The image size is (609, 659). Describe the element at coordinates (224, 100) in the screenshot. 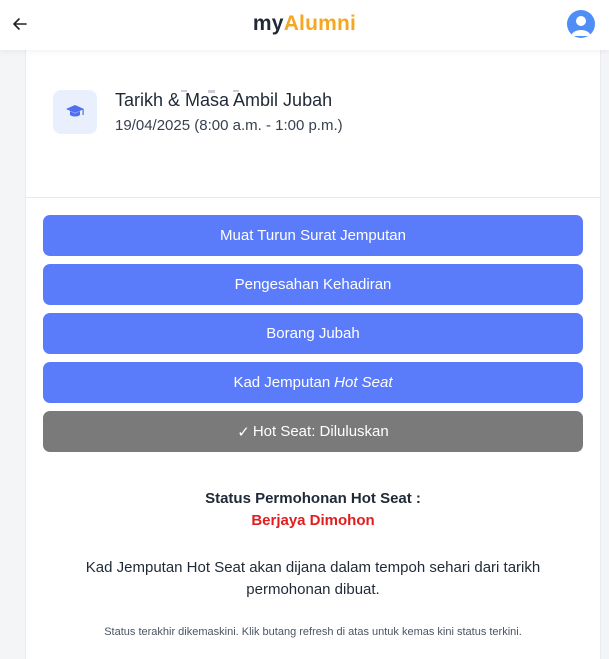

I see `pickup-title: Tarikh & Masa Ambil Jubah` at that location.